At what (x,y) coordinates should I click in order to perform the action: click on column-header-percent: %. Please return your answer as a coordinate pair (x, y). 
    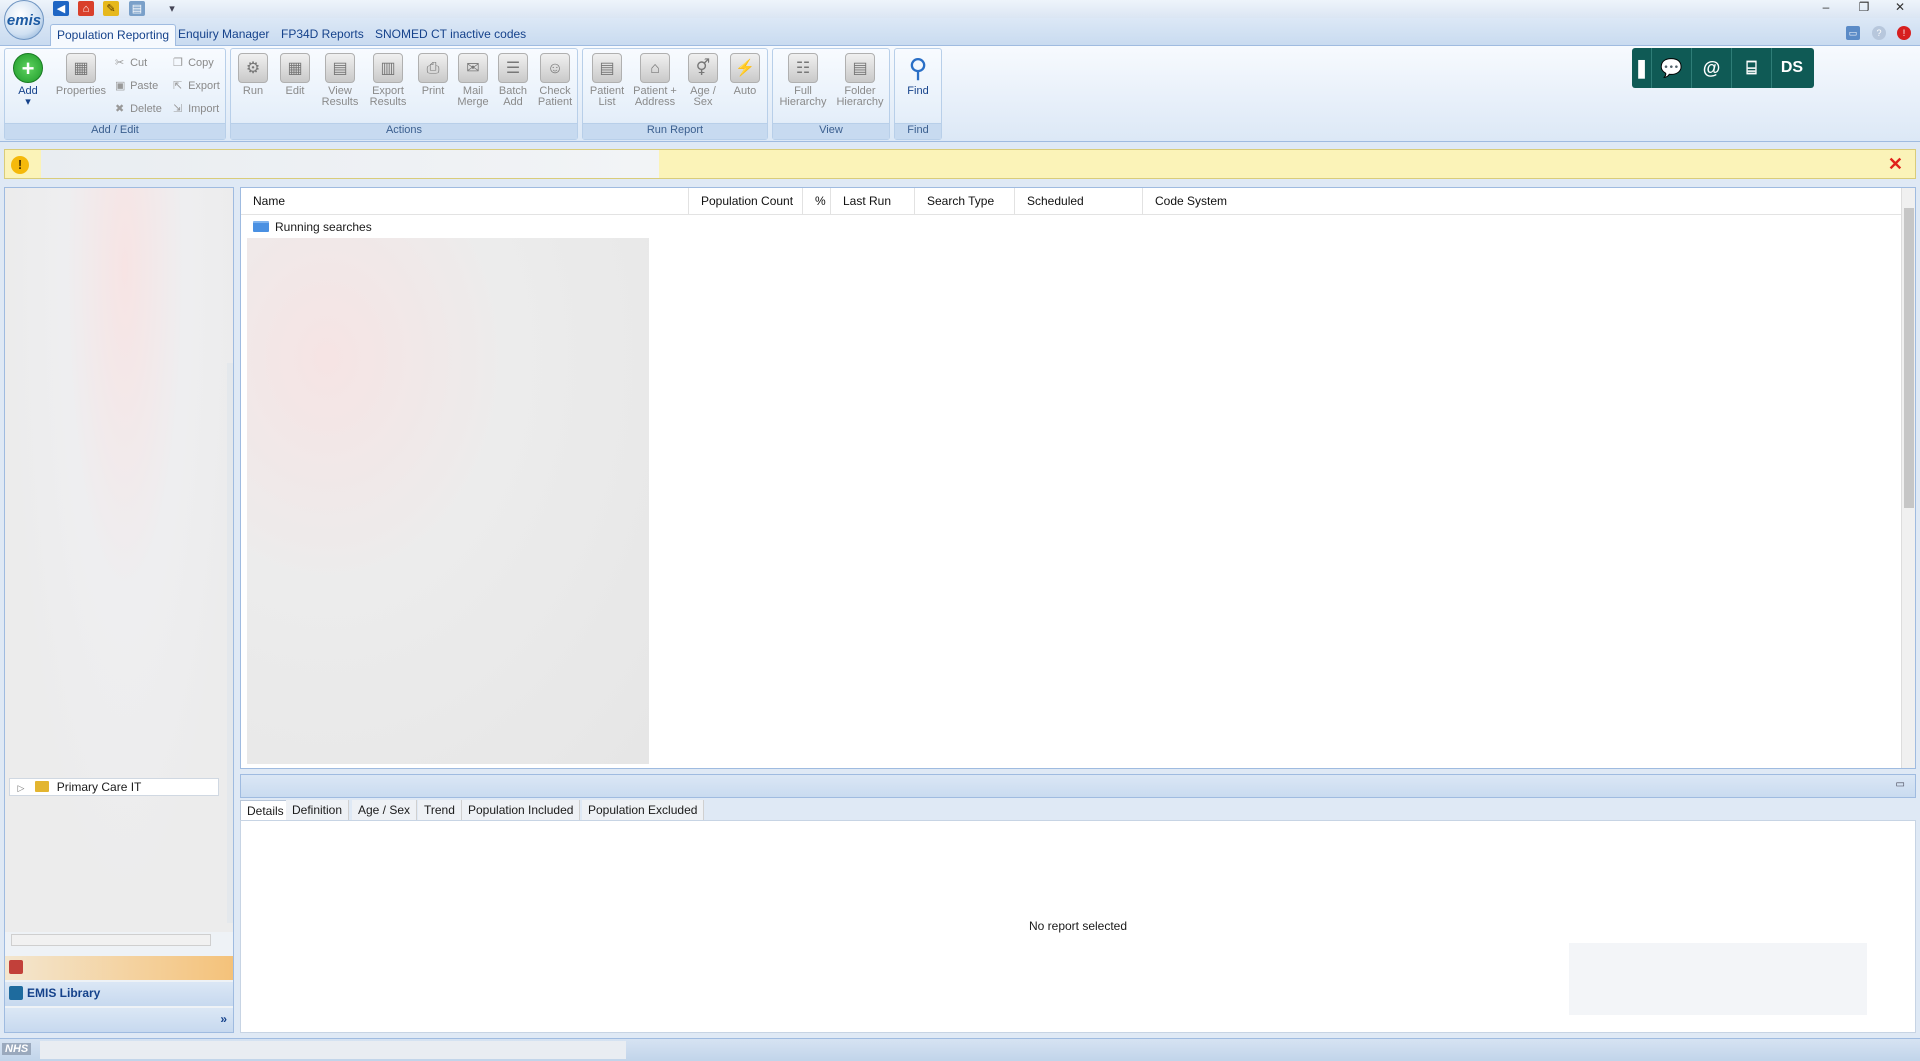
    Looking at the image, I should click on (817, 201).